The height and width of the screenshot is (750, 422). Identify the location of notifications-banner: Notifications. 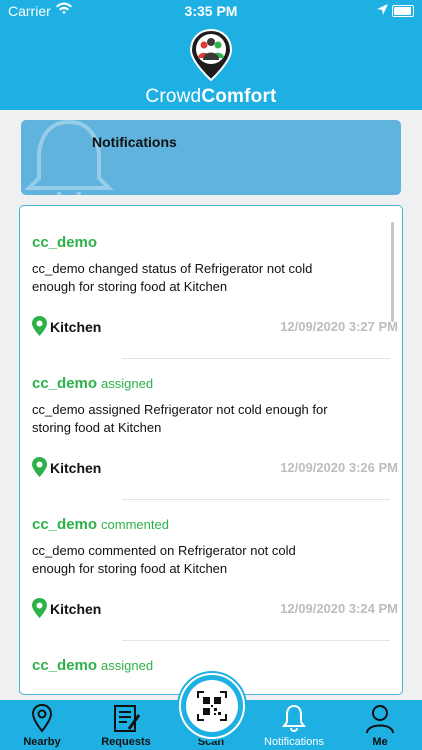
(211, 157).